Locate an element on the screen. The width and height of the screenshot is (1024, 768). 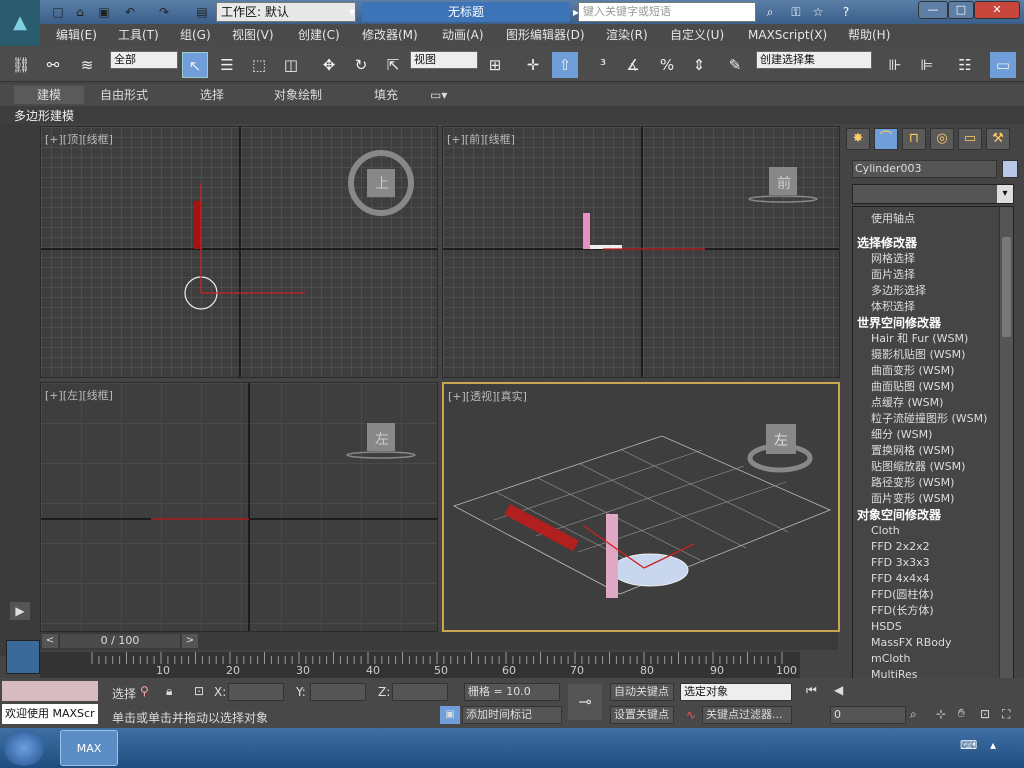
tab-object-paint: 对象绘制 is located at coordinates (298, 95).